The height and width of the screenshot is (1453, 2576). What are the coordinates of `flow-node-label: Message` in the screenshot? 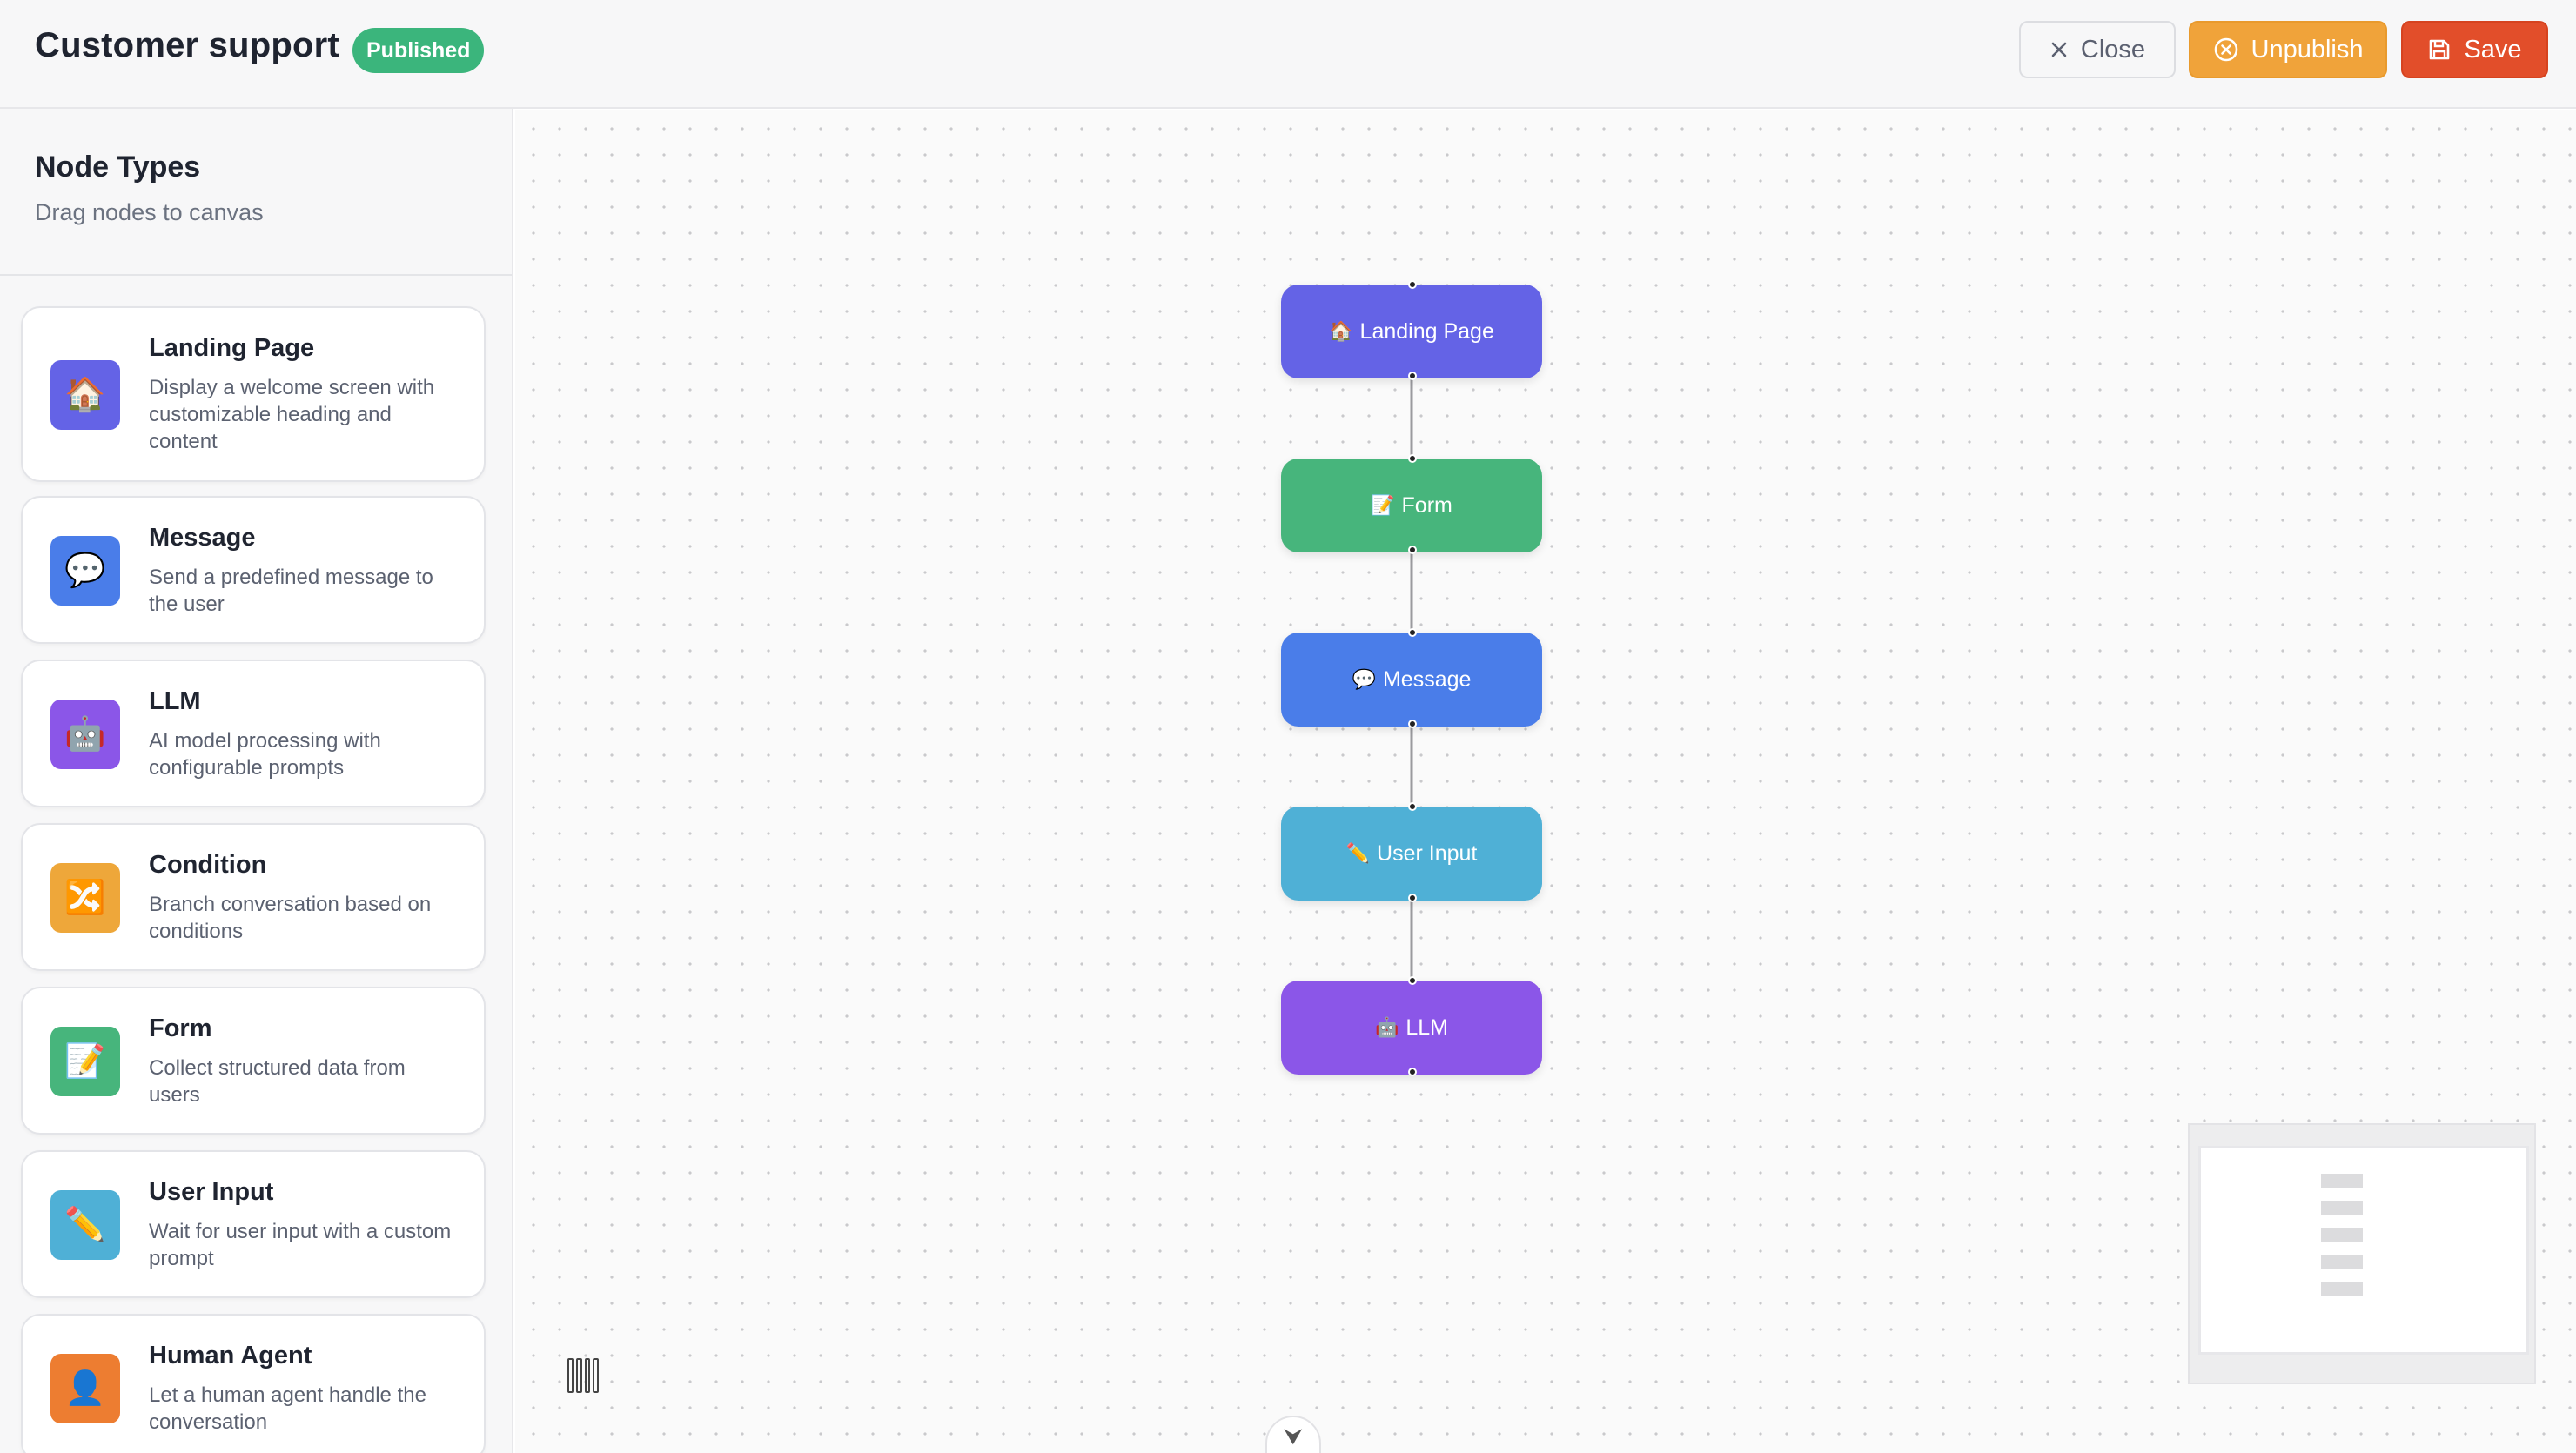 It's located at (1427, 679).